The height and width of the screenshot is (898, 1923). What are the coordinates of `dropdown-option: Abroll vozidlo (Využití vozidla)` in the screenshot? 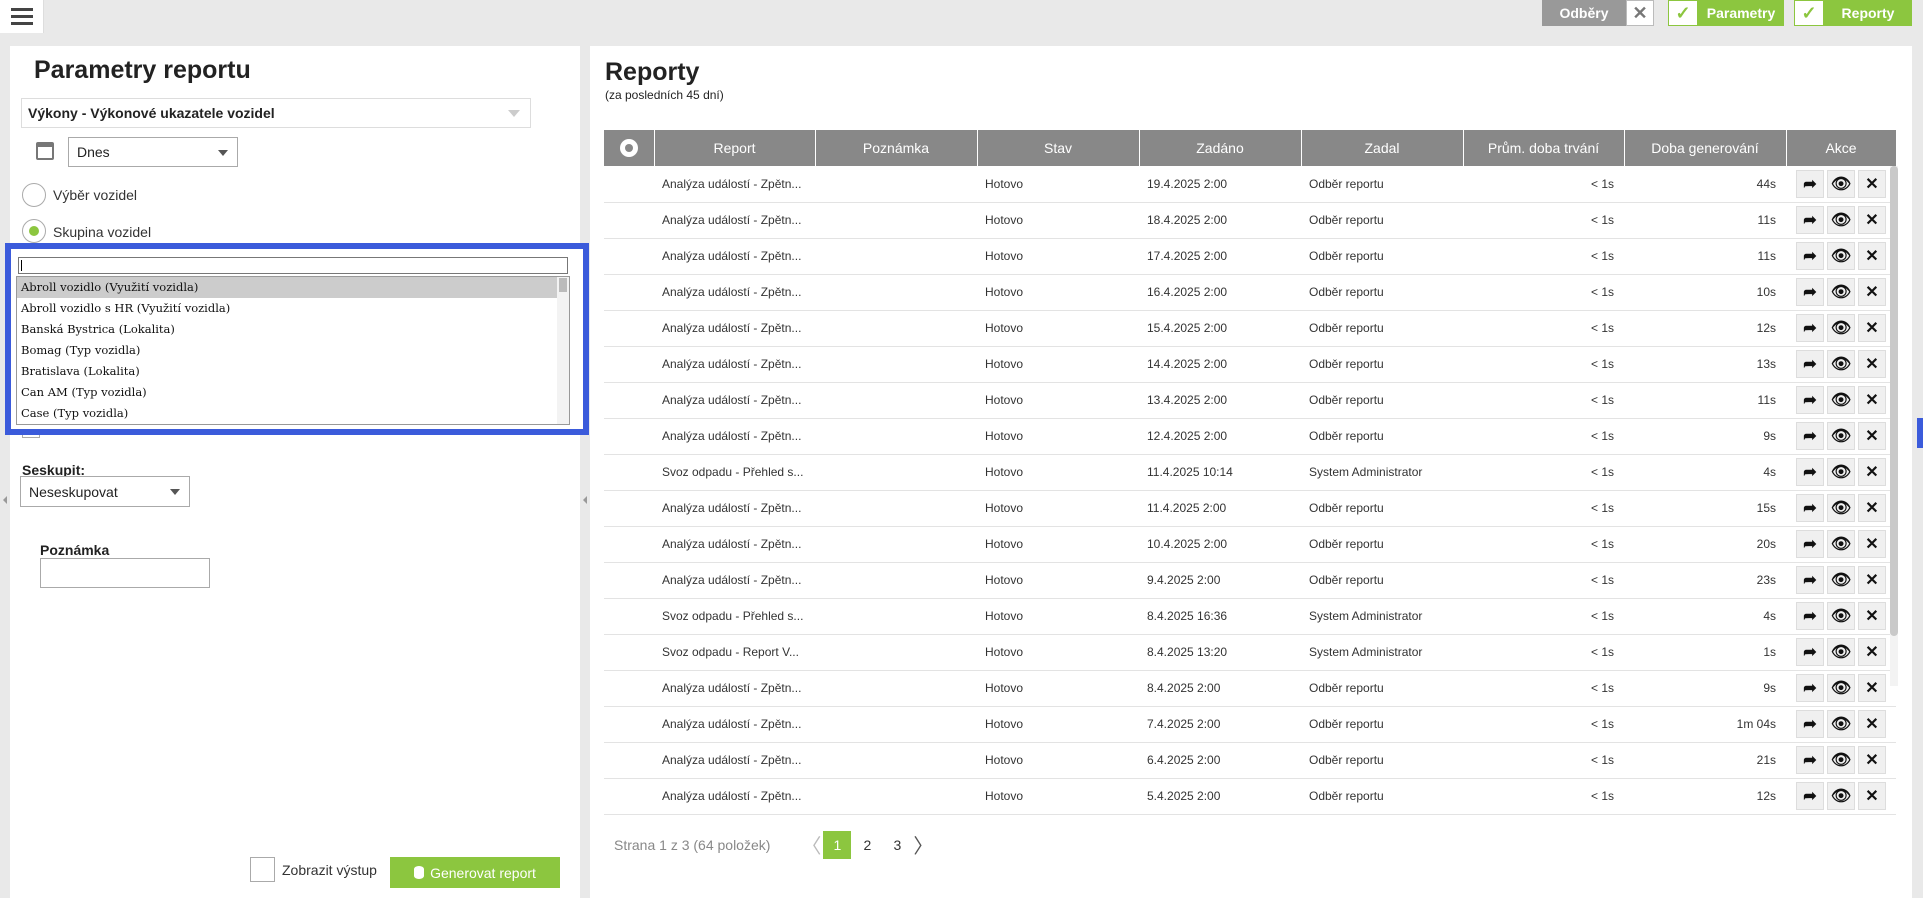 It's located at (287, 287).